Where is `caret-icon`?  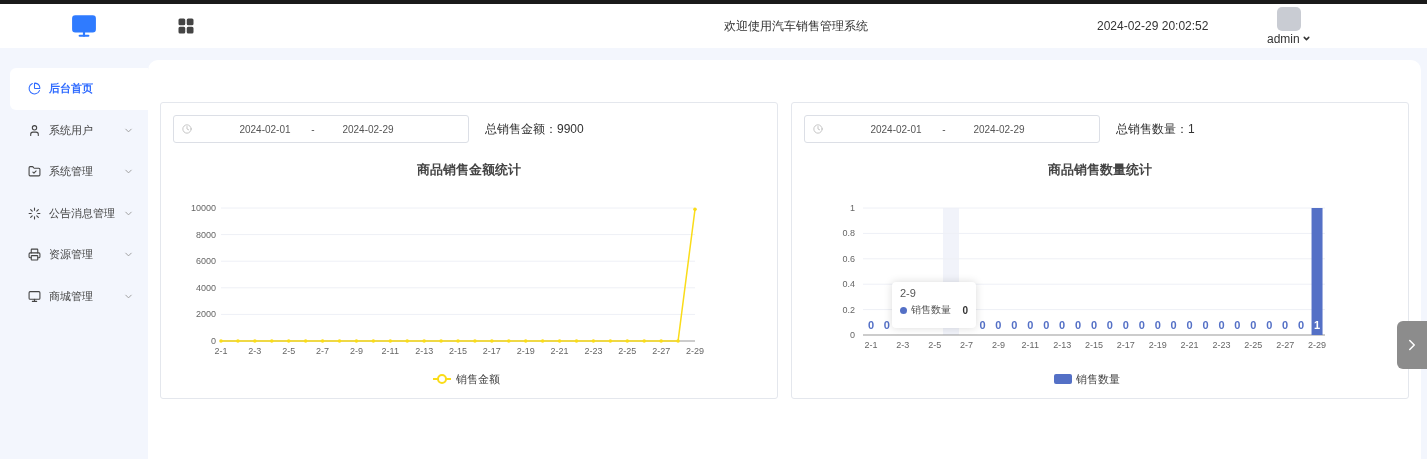 caret-icon is located at coordinates (1306, 38).